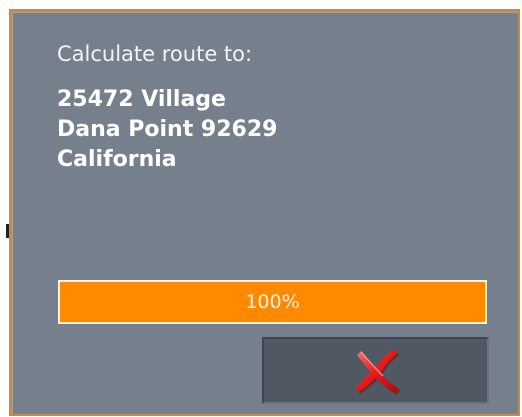 This screenshot has width=522, height=417. I want to click on route-progress-bar: 100%, so click(272, 302).